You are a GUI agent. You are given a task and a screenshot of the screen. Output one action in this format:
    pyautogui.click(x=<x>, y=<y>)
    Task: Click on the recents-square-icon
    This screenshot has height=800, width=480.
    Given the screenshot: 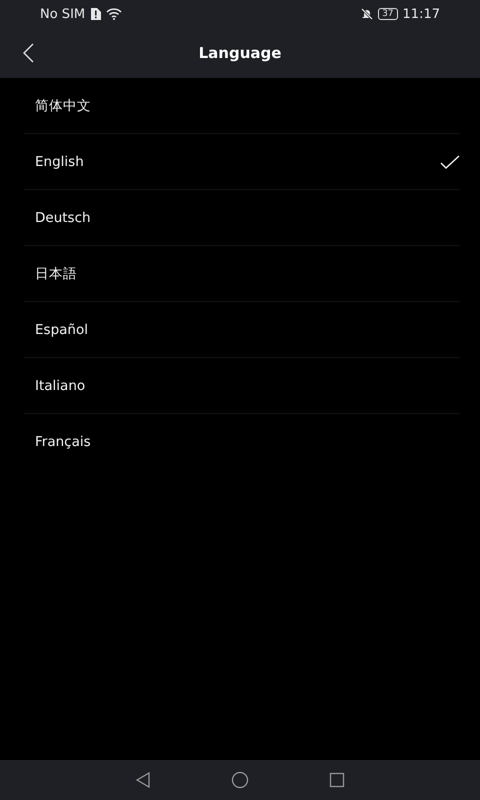 What is the action you would take?
    pyautogui.click(x=337, y=780)
    